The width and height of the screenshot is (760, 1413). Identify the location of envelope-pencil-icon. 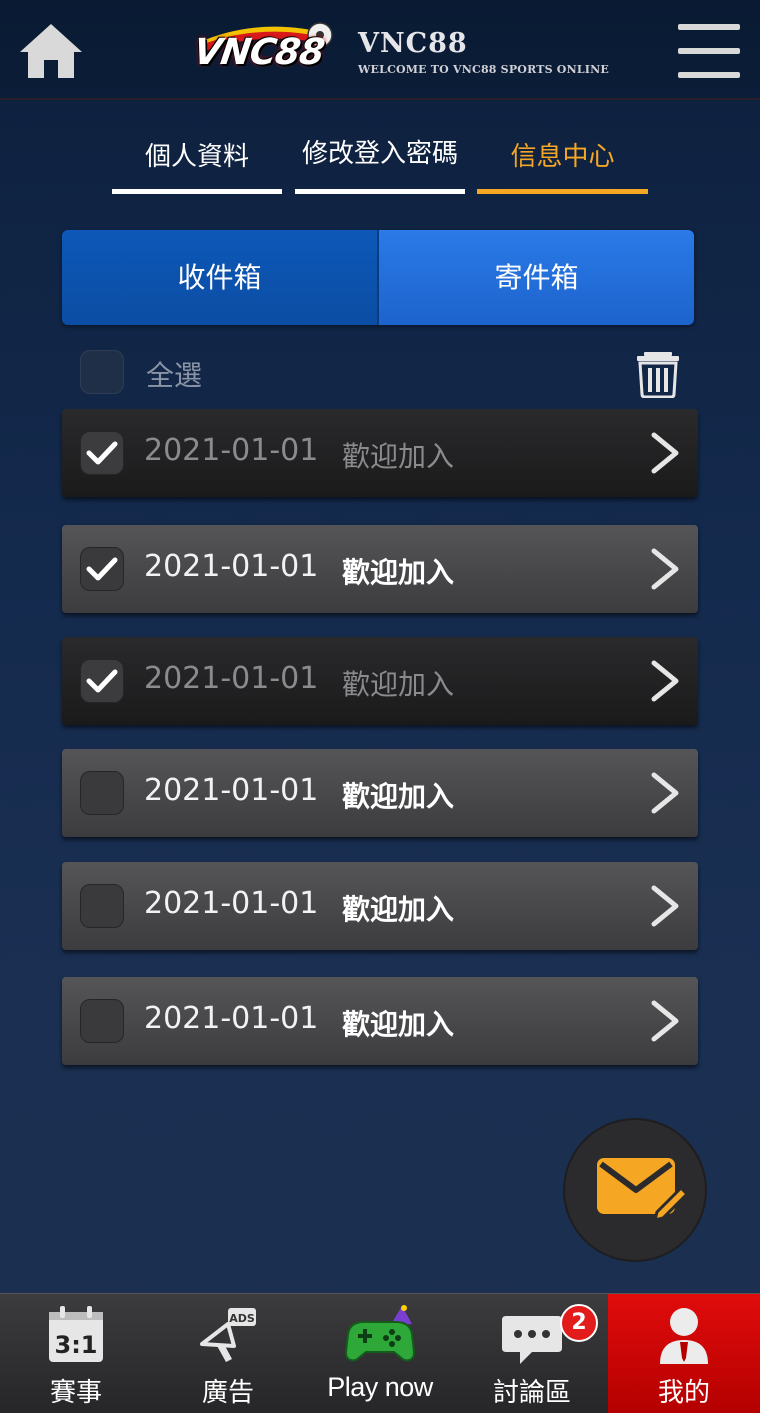
(642, 1190).